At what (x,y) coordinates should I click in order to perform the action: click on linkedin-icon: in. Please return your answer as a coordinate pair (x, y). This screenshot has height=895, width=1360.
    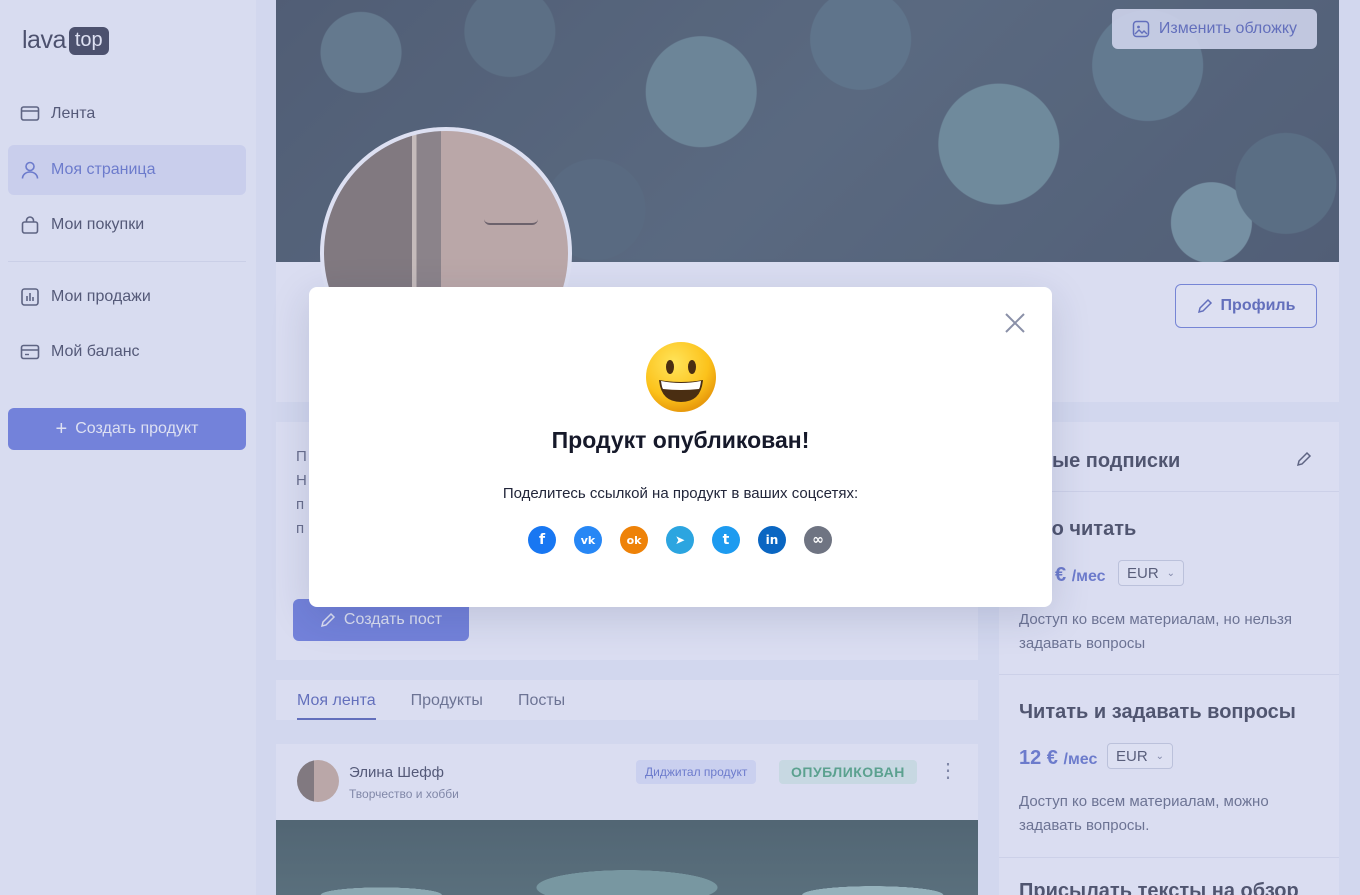
    Looking at the image, I should click on (772, 540).